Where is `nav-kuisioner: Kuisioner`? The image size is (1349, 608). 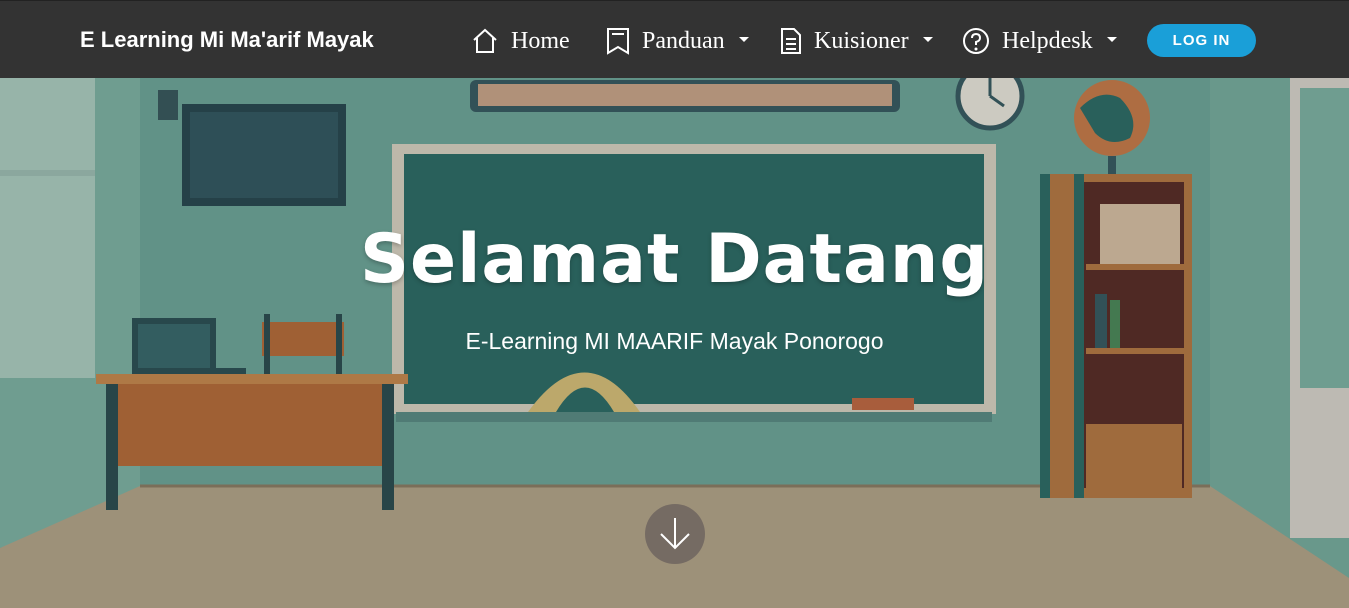 nav-kuisioner: Kuisioner is located at coordinates (856, 41).